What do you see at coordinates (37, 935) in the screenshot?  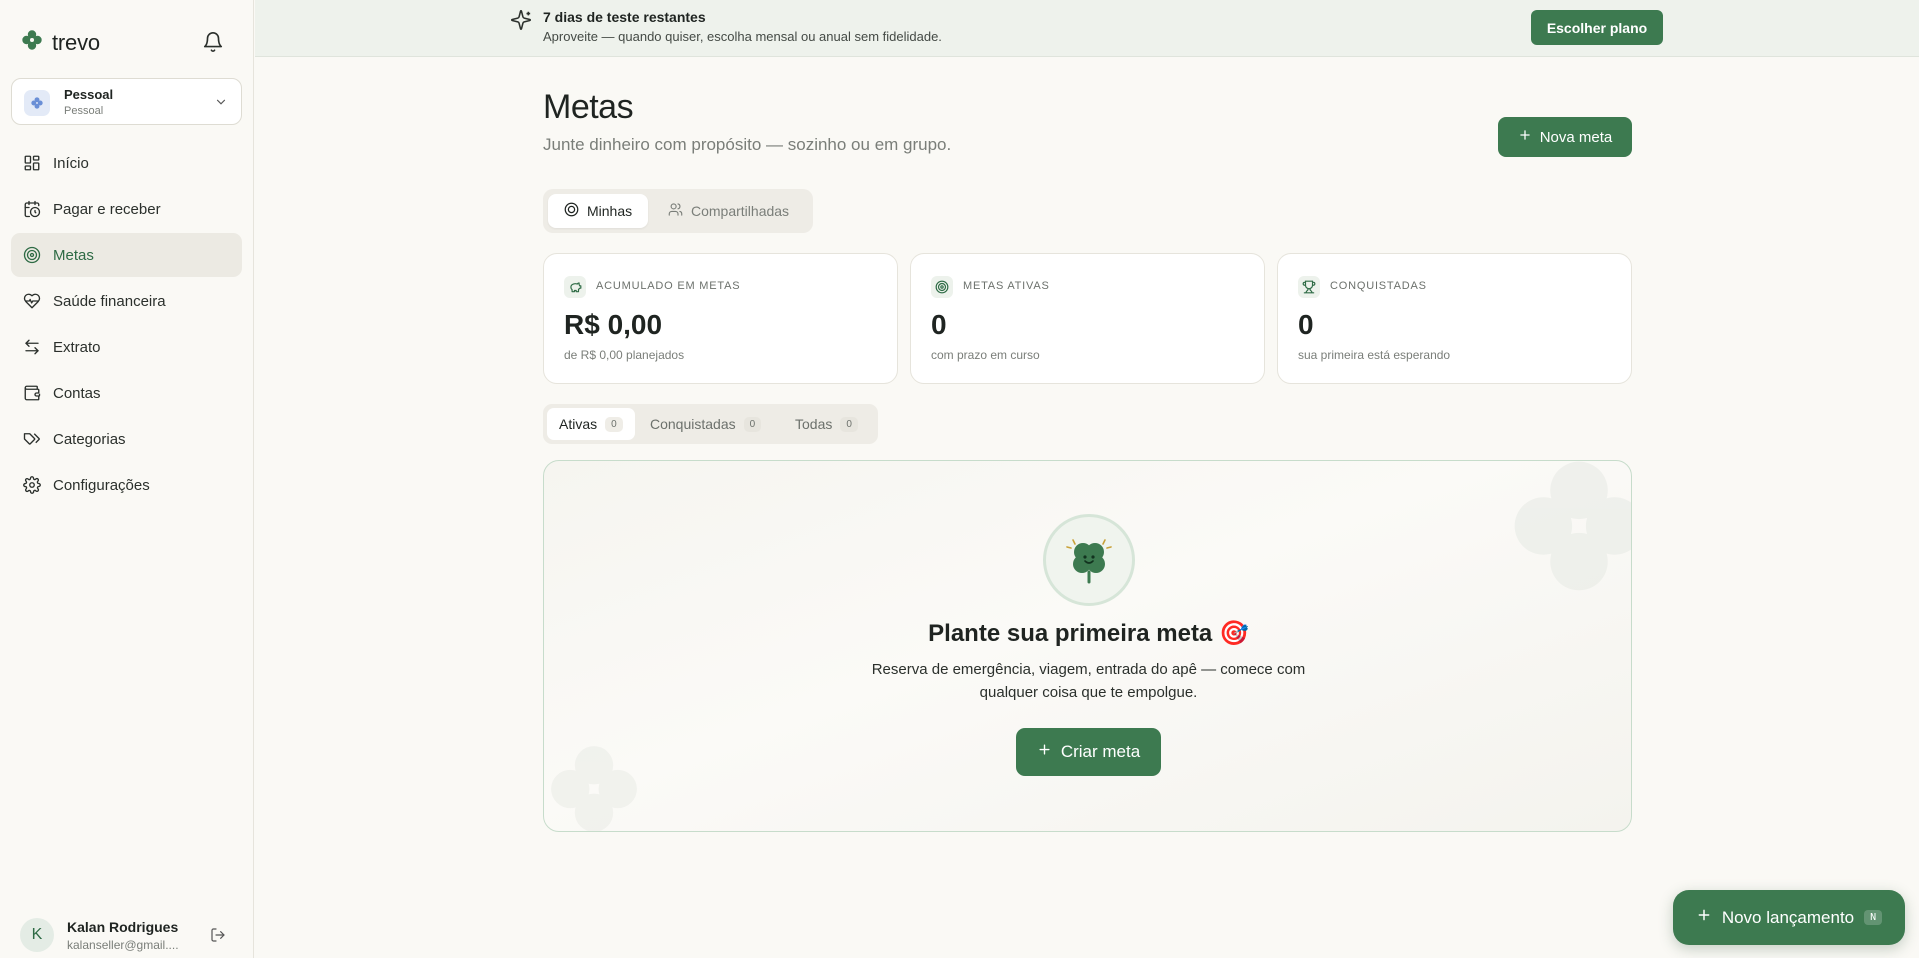 I see `avatar: K` at bounding box center [37, 935].